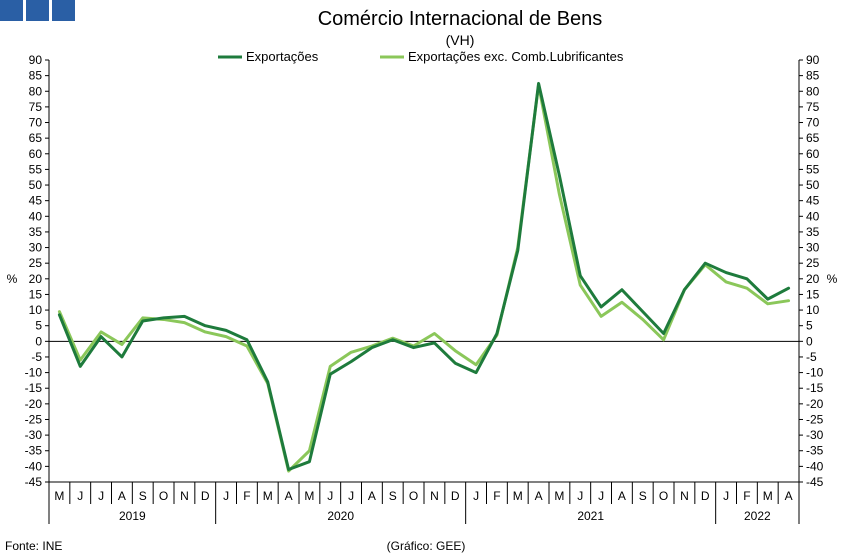 The height and width of the screenshot is (556, 851). I want to click on chart-subtitle: (VH), so click(460, 40).